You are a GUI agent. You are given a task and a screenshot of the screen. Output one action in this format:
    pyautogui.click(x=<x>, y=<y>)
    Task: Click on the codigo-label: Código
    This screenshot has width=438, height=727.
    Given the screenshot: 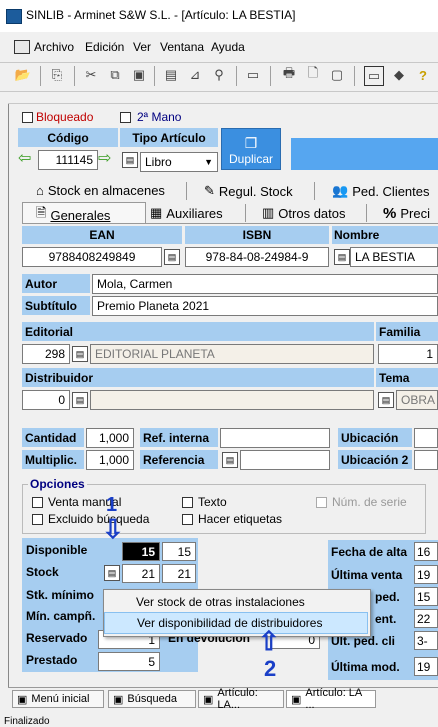 What is the action you would take?
    pyautogui.click(x=68, y=137)
    